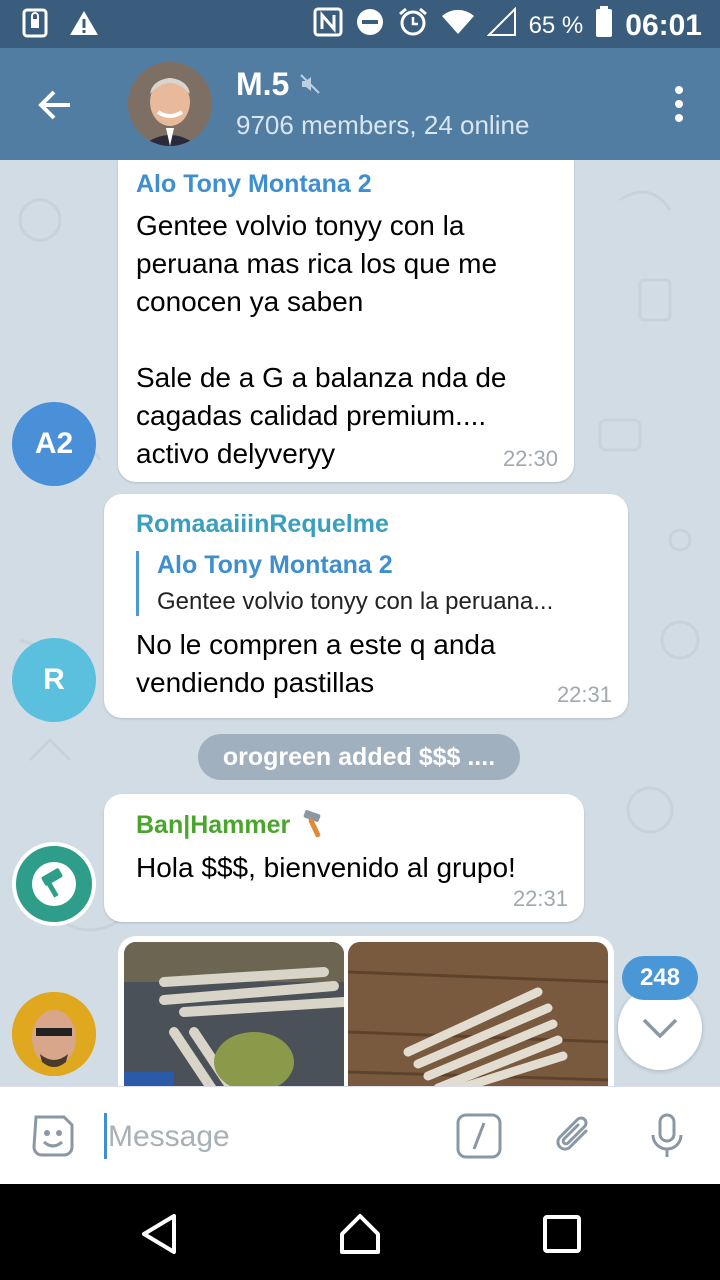 The width and height of the screenshot is (720, 1280). Describe the element at coordinates (315, 825) in the screenshot. I see `hammer-icon` at that location.